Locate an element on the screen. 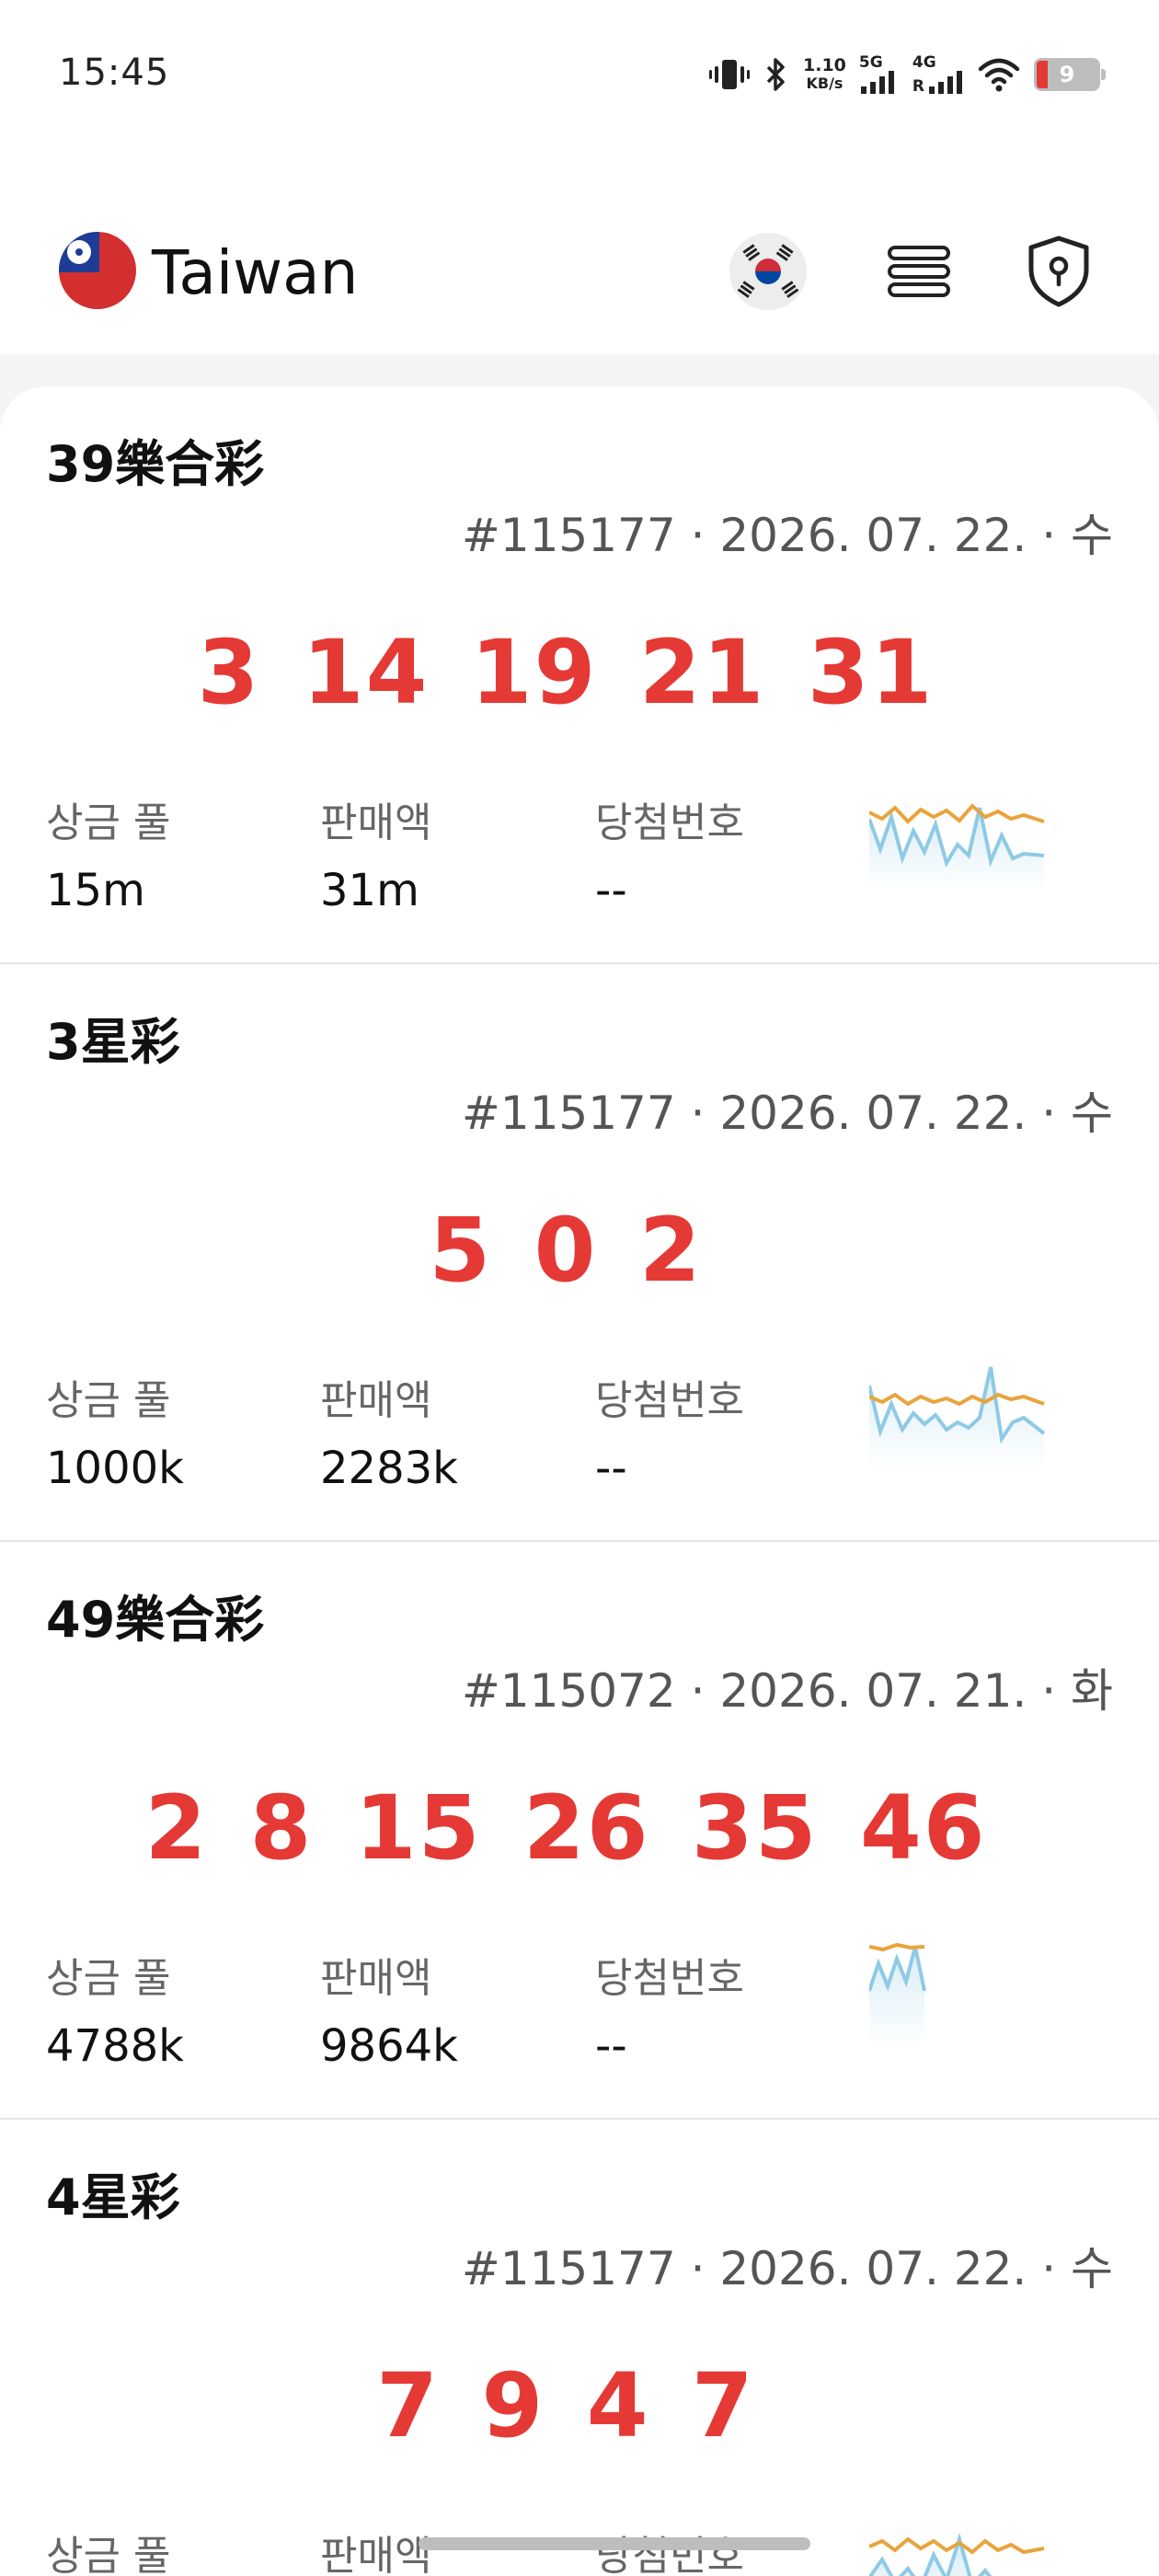  prize-pool: 상금 풀 1000k is located at coordinates (115, 1430).